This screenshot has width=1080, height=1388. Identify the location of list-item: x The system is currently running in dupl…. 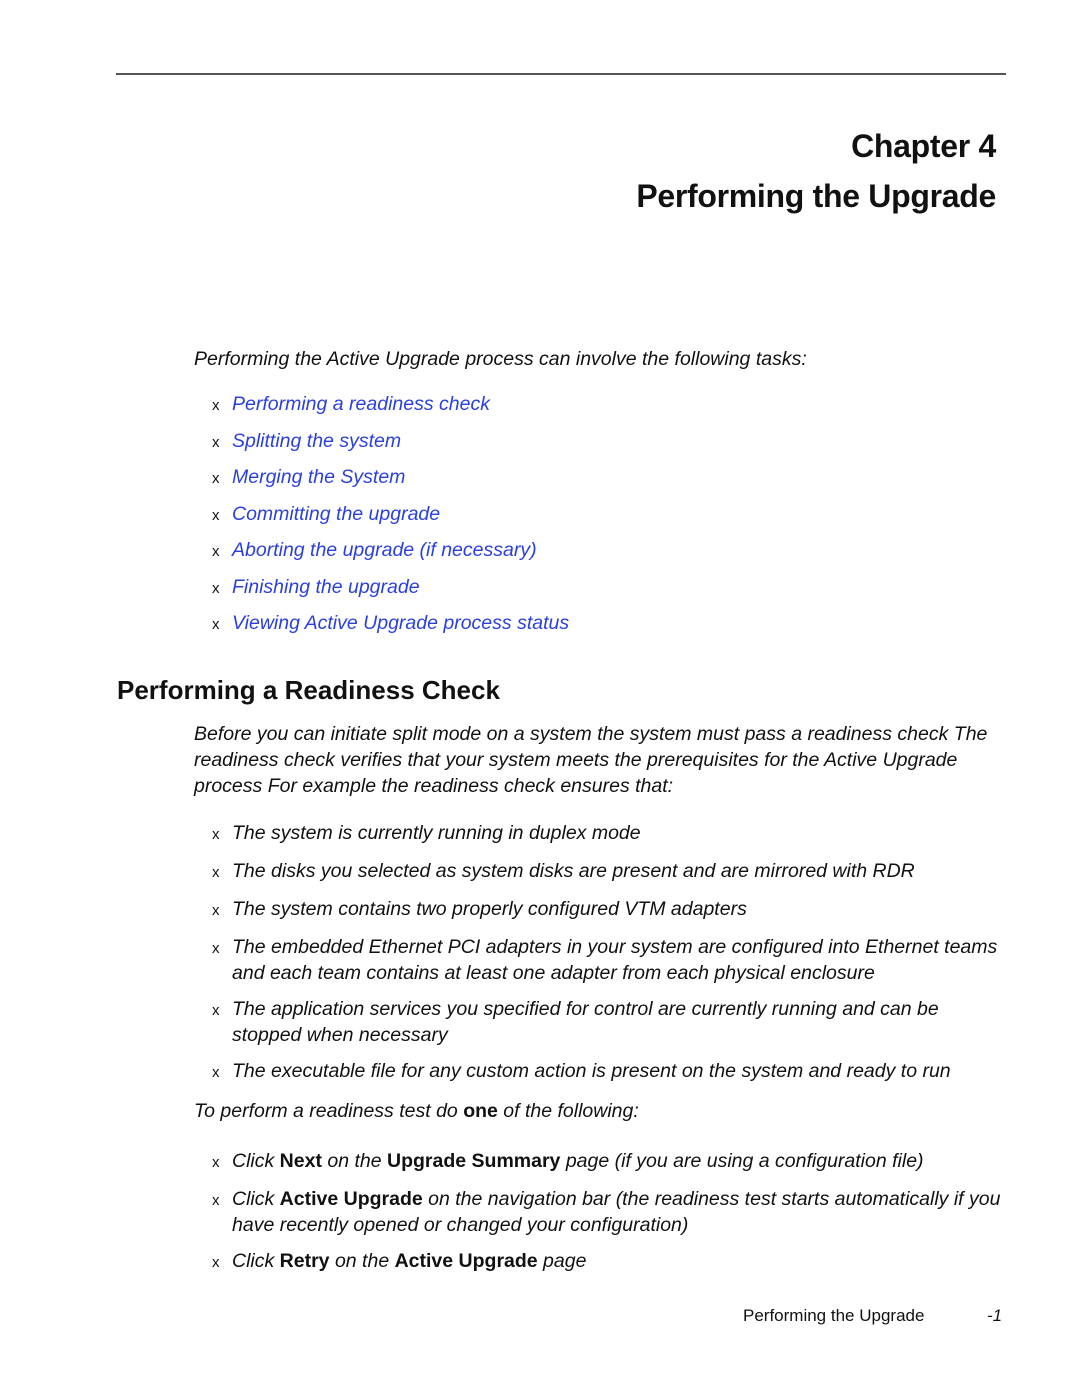
(612, 834).